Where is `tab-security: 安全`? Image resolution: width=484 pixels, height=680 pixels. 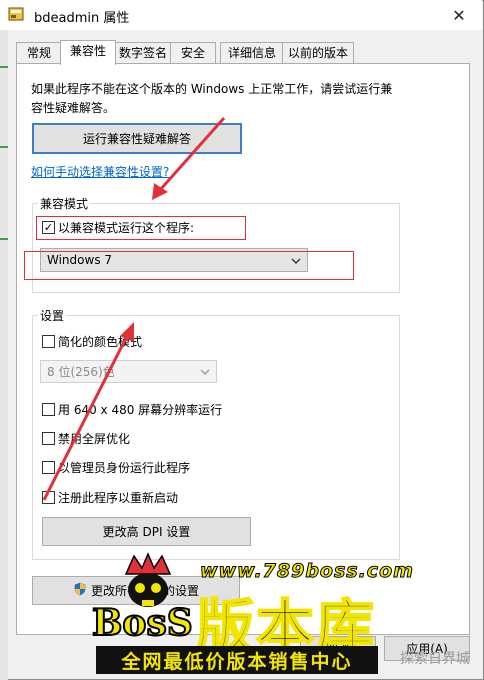
tab-security: 安全 is located at coordinates (193, 53).